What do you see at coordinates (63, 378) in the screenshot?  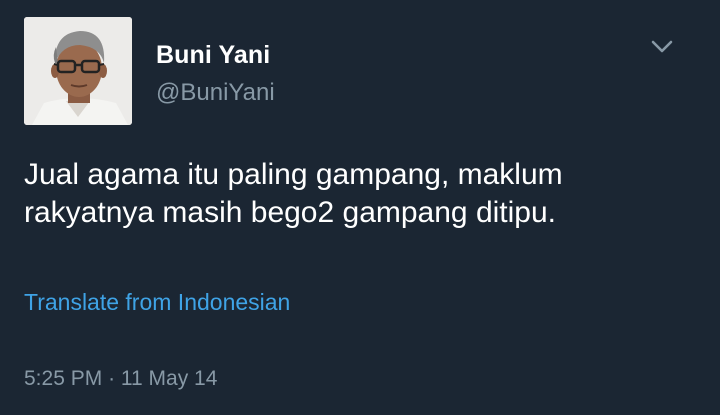 I see `tweet-time: 5:25 PM` at bounding box center [63, 378].